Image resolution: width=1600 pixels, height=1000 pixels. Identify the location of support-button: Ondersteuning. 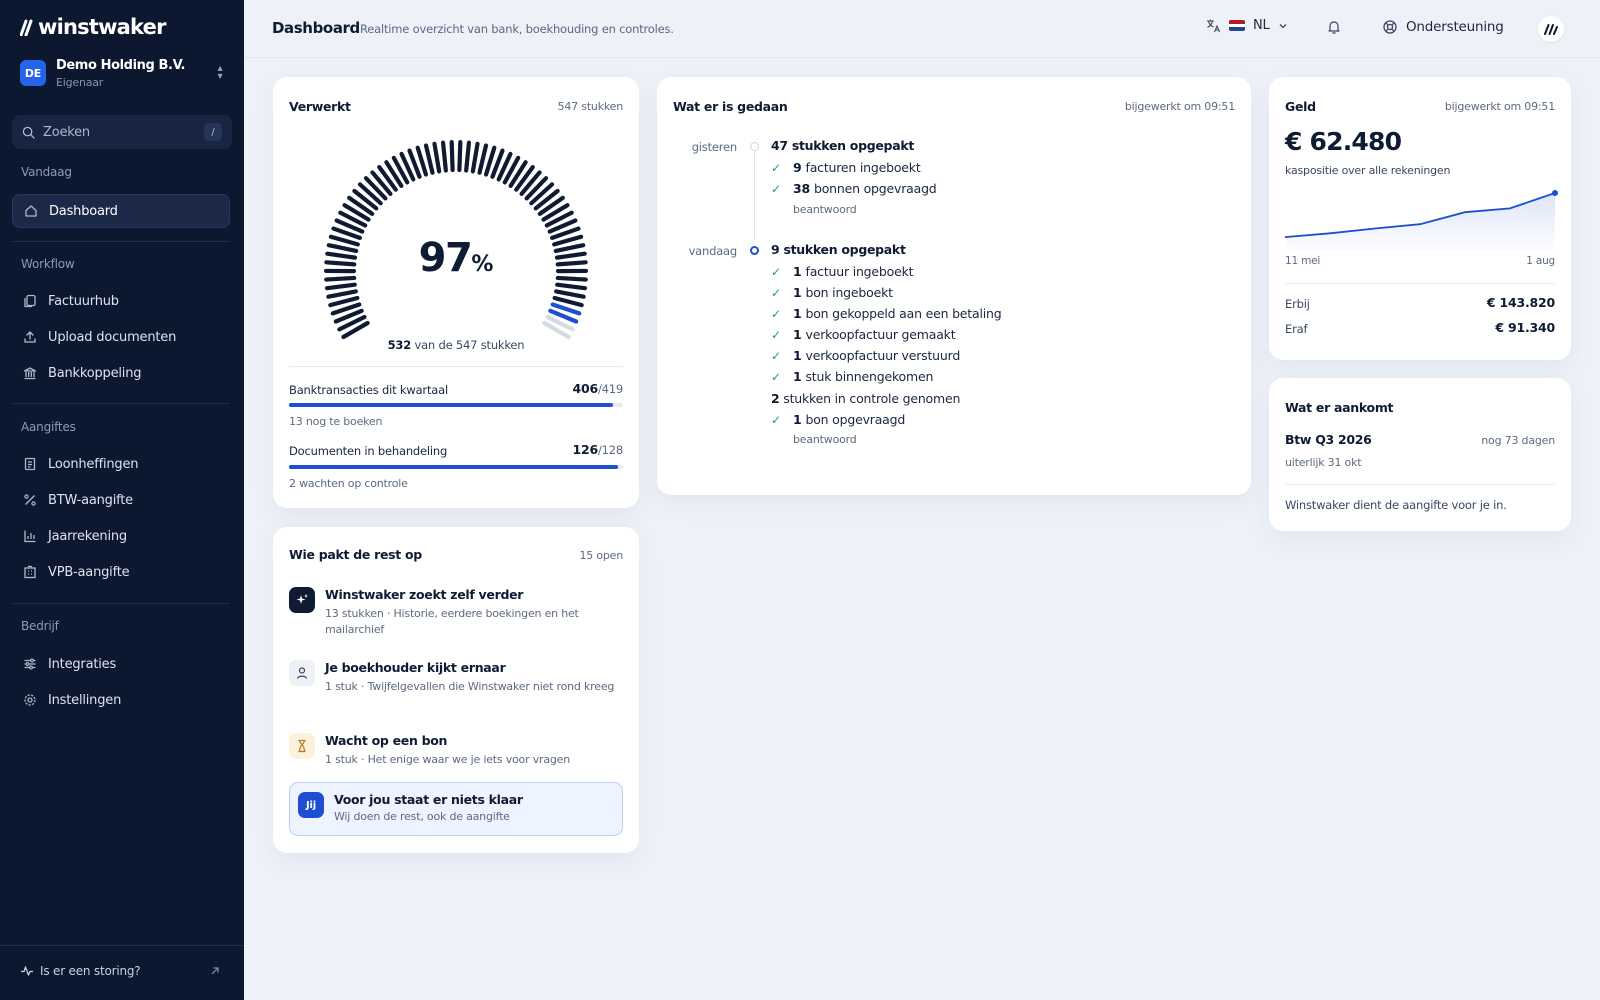
(1443, 27).